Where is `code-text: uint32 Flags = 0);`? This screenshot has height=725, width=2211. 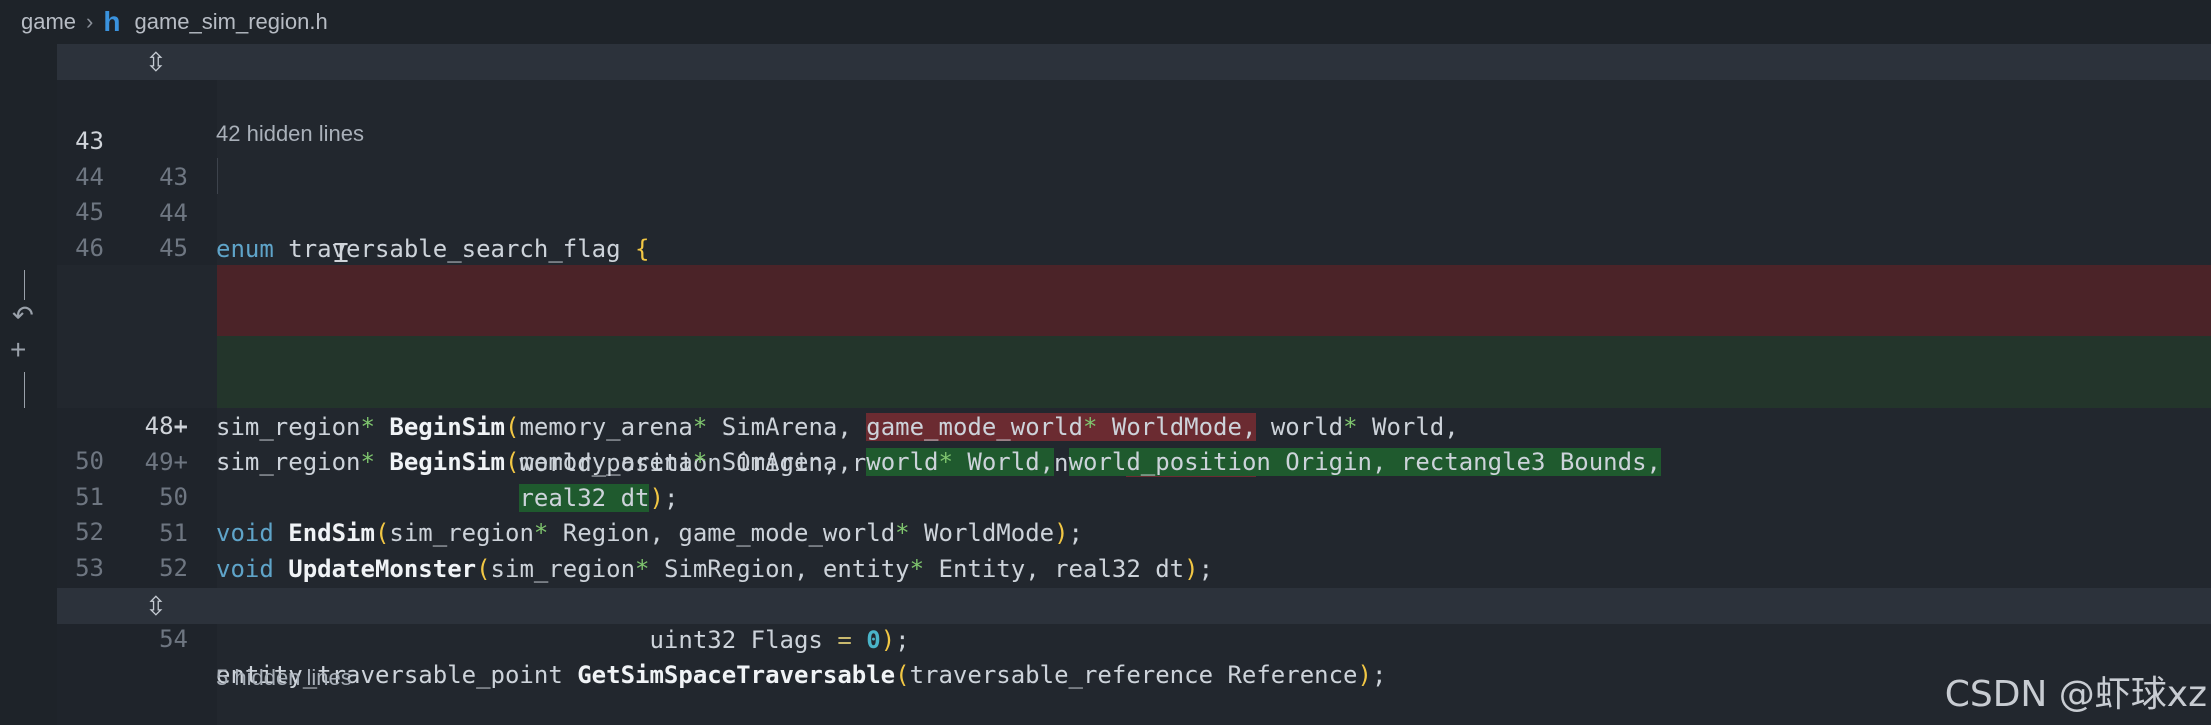
code-text: uint32 Flags = 0); is located at coordinates (563, 640).